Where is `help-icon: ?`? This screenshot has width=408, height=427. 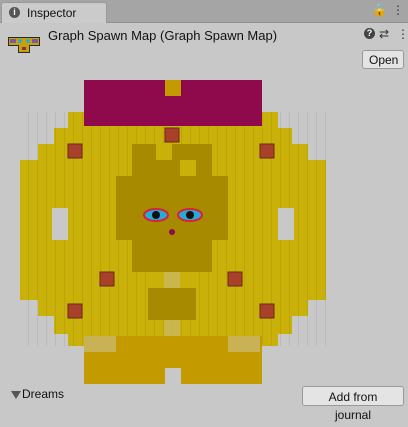 help-icon: ? is located at coordinates (369, 33).